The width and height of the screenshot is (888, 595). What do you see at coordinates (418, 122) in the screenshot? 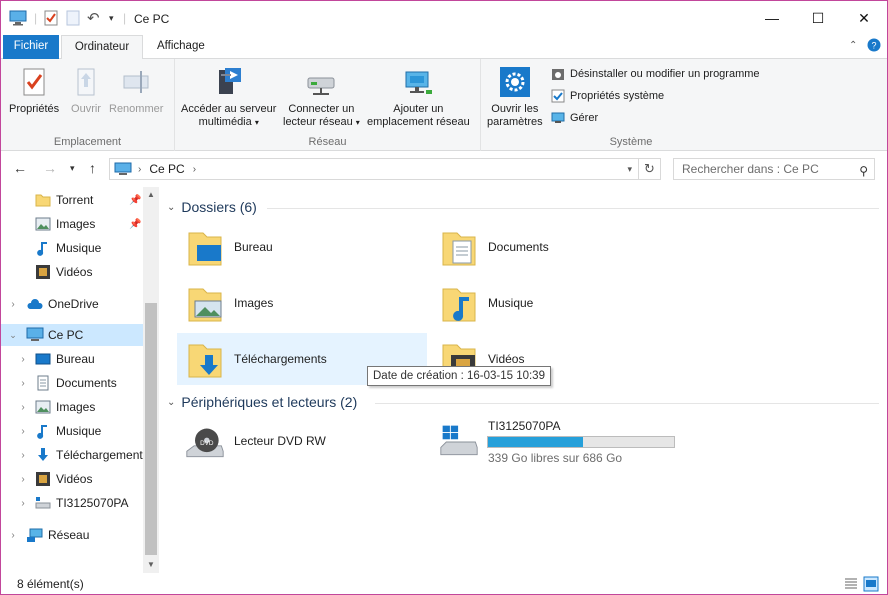
I see `add-location-label-2: emplacement réseau` at bounding box center [418, 122].